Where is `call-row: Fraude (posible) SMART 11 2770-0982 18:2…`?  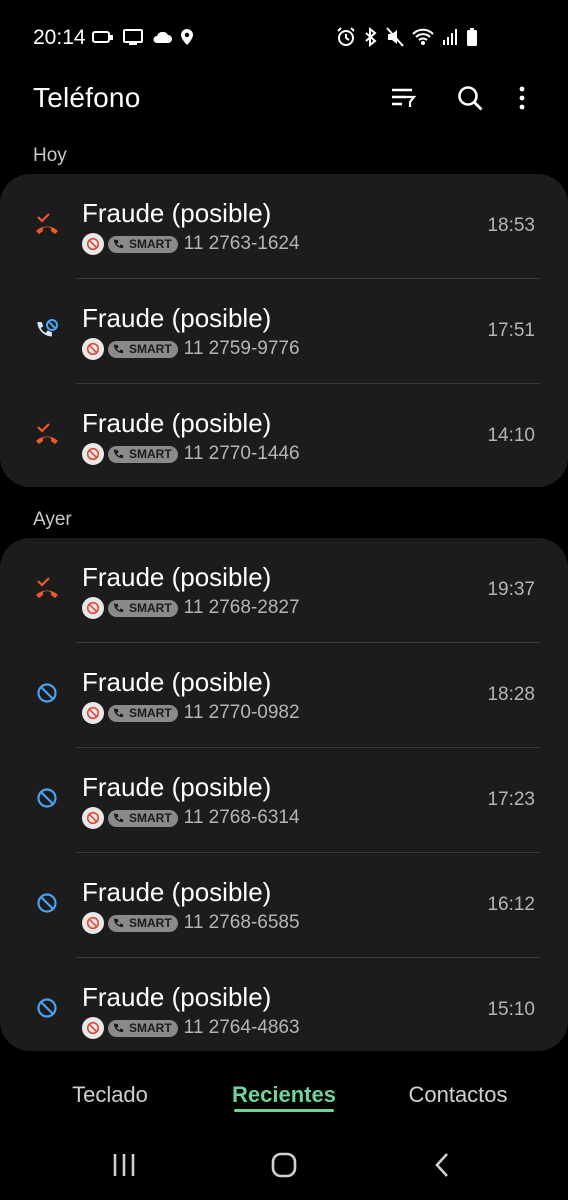 call-row: Fraude (posible) SMART 11 2770-0982 18:2… is located at coordinates (284, 695).